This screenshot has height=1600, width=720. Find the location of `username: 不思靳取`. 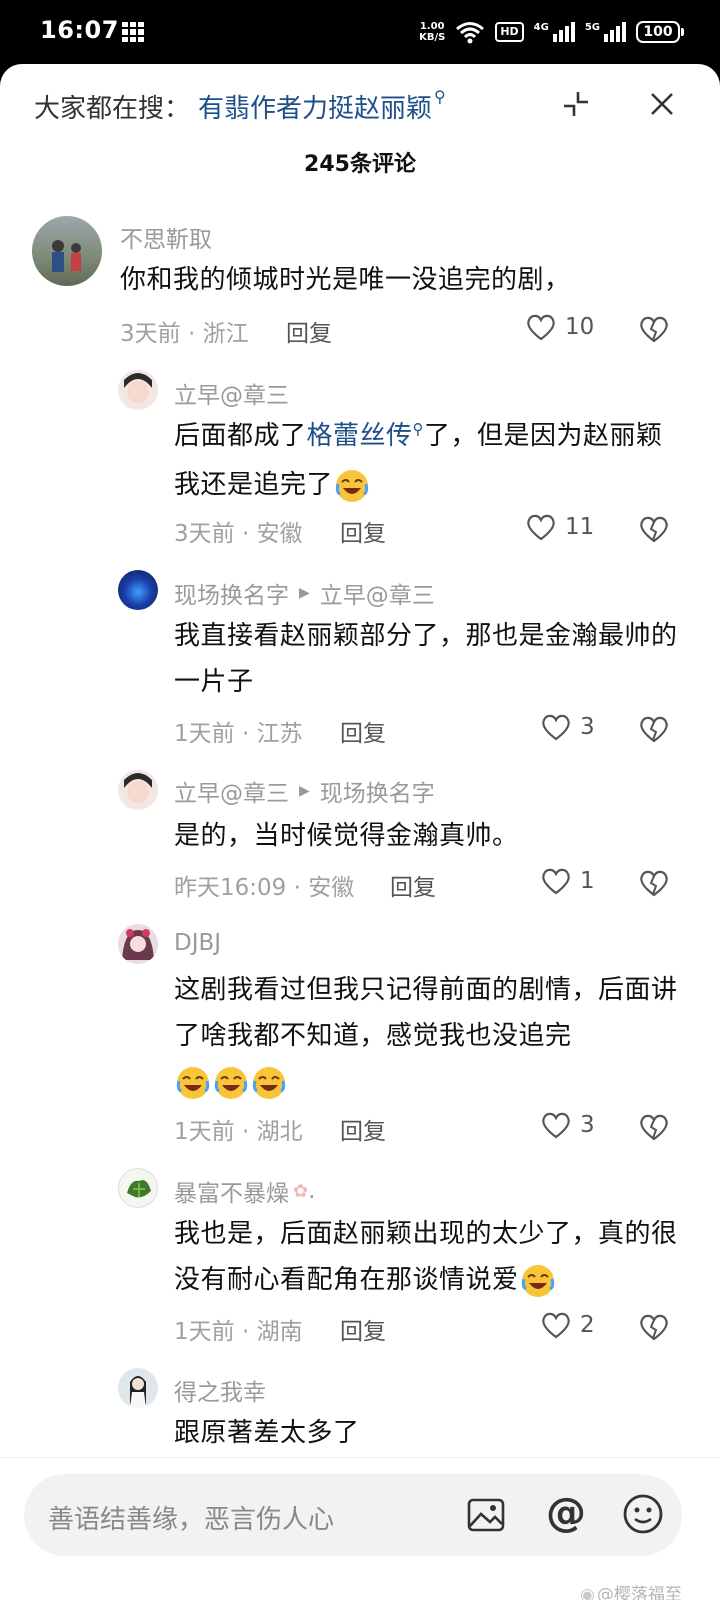

username: 不思靳取 is located at coordinates (166, 237).